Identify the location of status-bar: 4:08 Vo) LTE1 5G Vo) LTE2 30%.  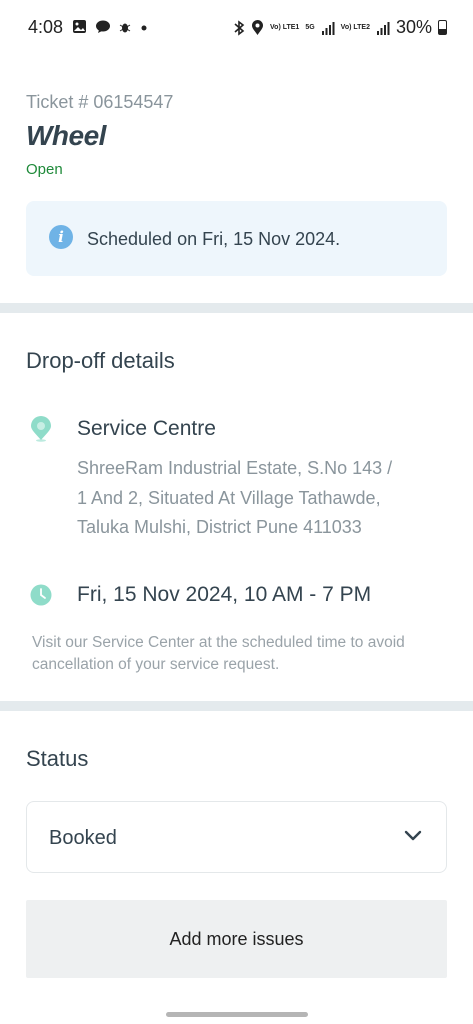
(236, 28).